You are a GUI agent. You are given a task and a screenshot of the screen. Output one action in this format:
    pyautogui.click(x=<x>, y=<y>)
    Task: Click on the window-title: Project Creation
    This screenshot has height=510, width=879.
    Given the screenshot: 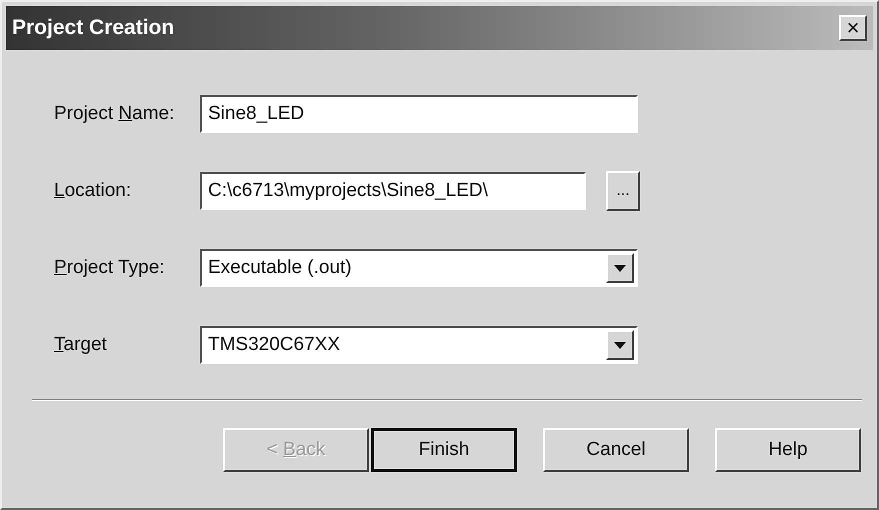 What is the action you would take?
    pyautogui.click(x=93, y=28)
    